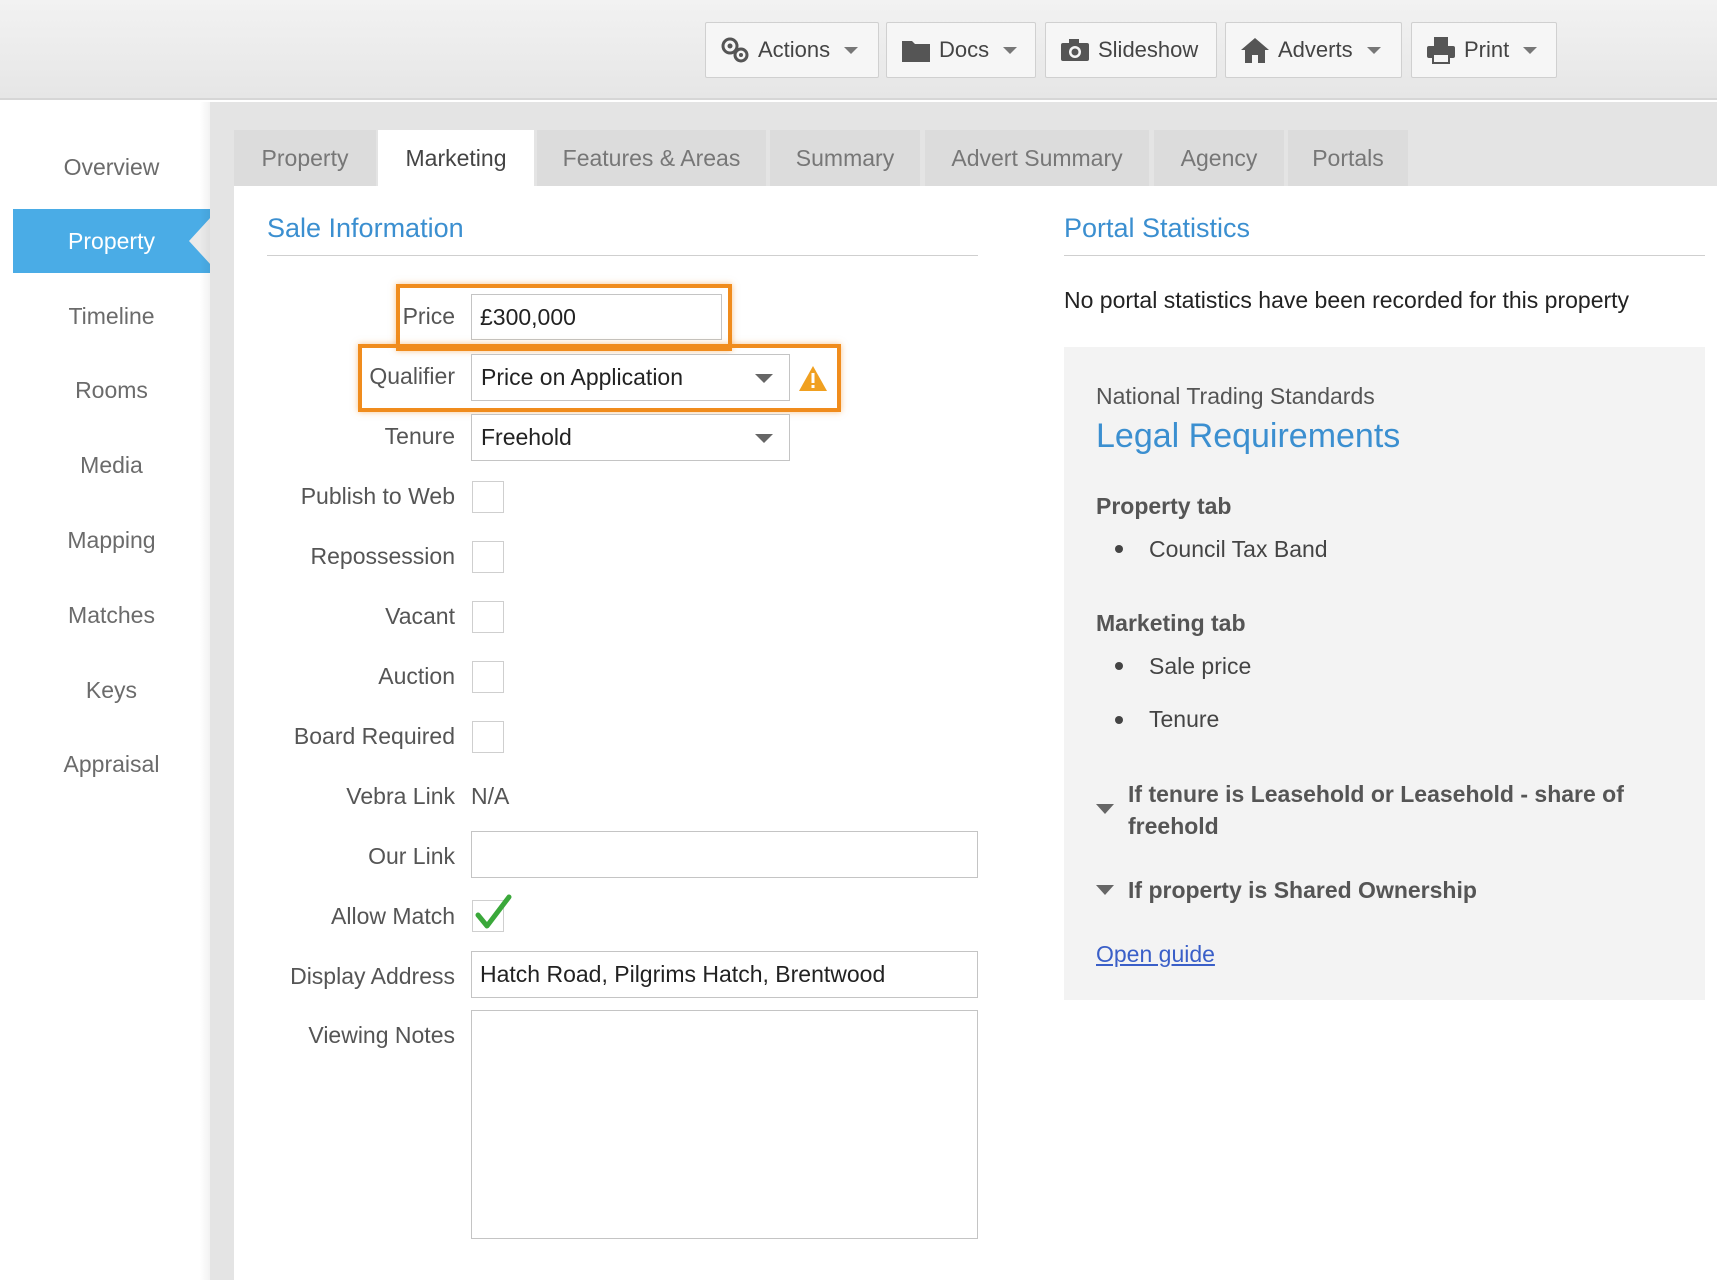 This screenshot has width=1717, height=1280. What do you see at coordinates (651, 158) in the screenshot?
I see `tab-features-areas: Features & Areas` at bounding box center [651, 158].